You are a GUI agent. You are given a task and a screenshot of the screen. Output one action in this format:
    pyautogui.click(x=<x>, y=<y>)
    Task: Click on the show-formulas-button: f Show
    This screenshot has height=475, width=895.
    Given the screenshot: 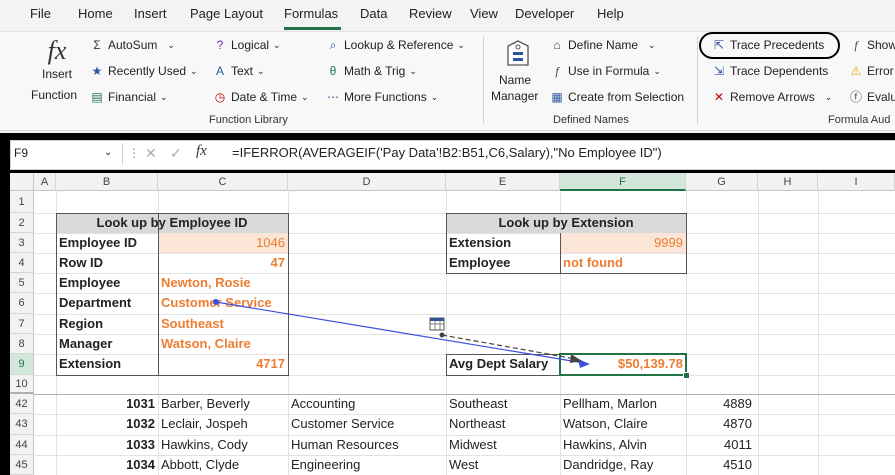 What is the action you would take?
    pyautogui.click(x=872, y=45)
    